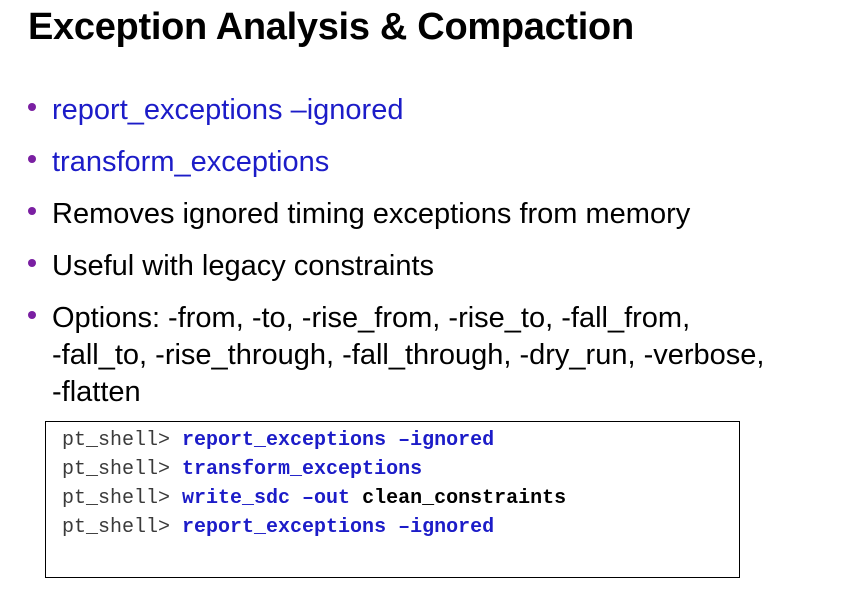 This screenshot has width=845, height=603. Describe the element at coordinates (96, 392) in the screenshot. I see `options-line: -flatten` at that location.